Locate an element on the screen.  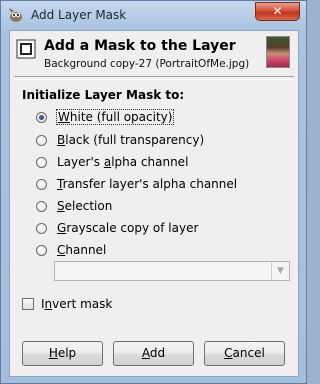
gimp-icon is located at coordinates (15, 15).